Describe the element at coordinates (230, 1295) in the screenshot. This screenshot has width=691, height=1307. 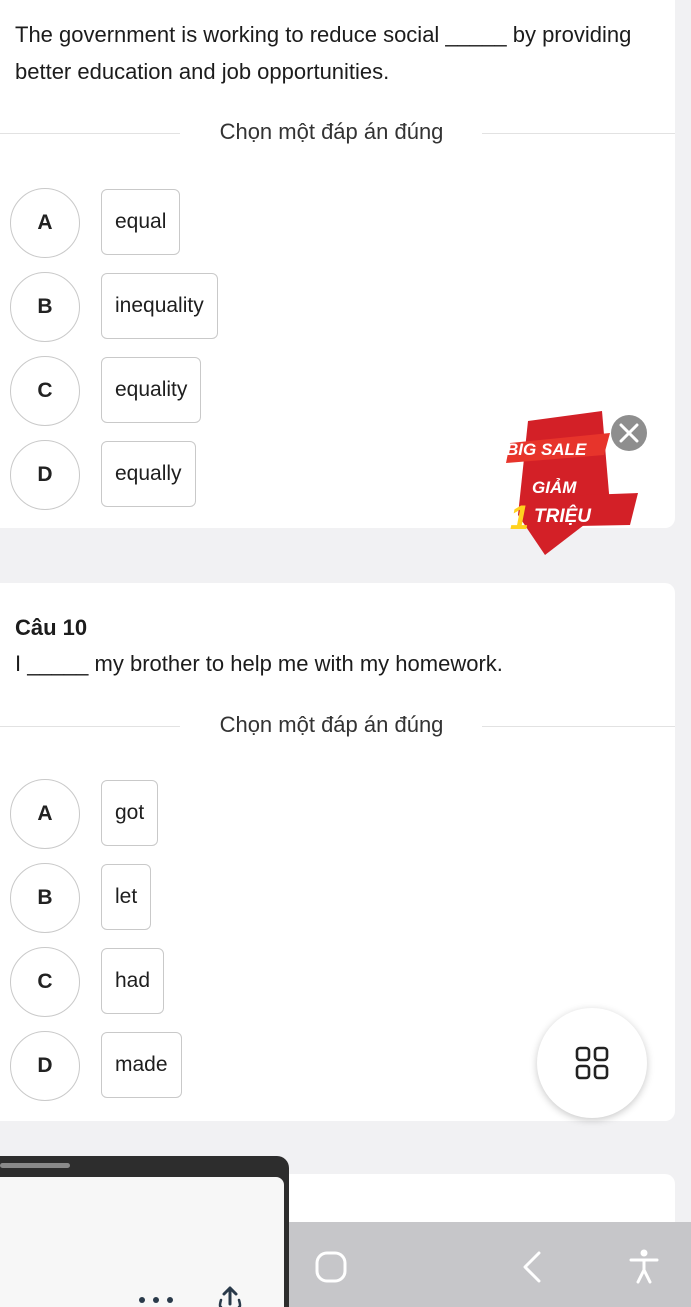
I see `share-icon` at that location.